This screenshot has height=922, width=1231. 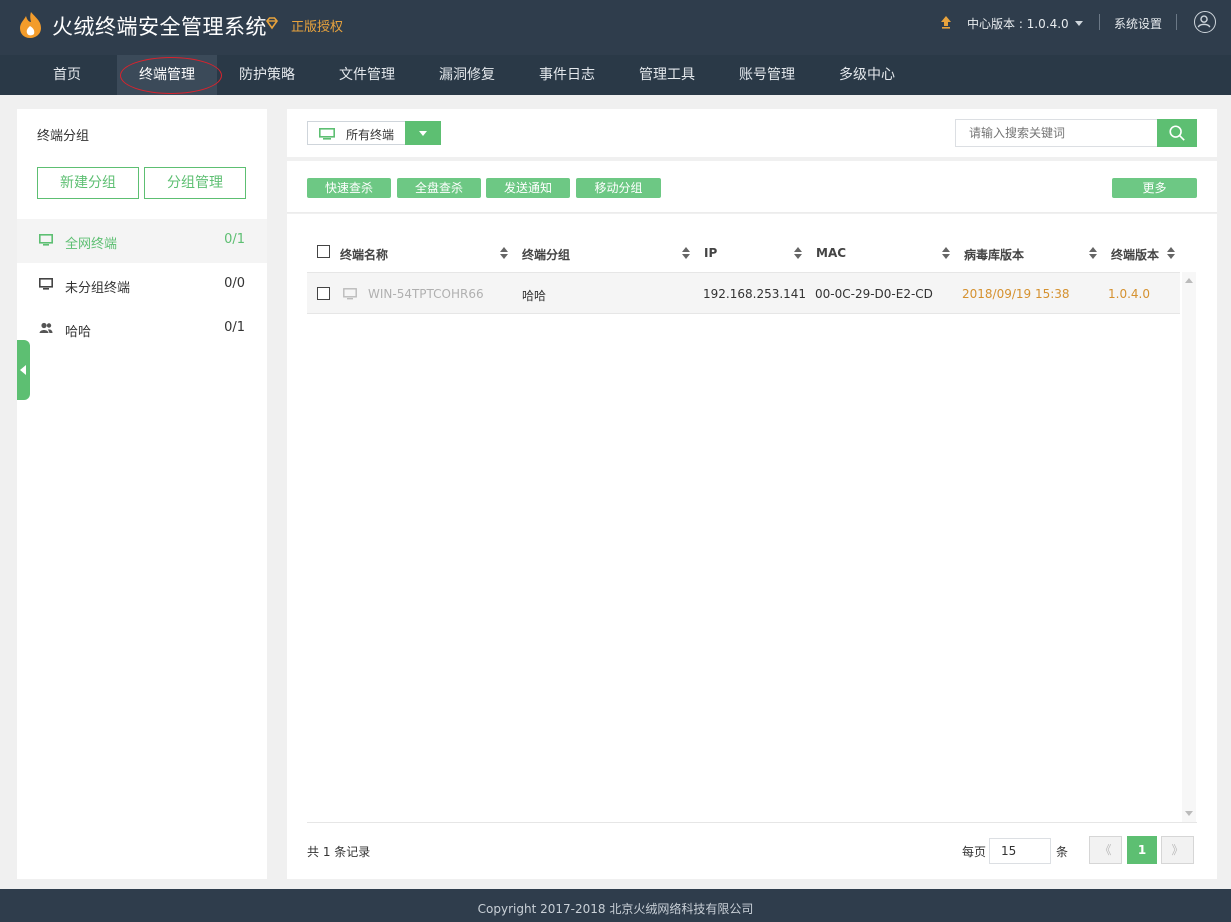 I want to click on page-button-current: 1, so click(x=1142, y=850).